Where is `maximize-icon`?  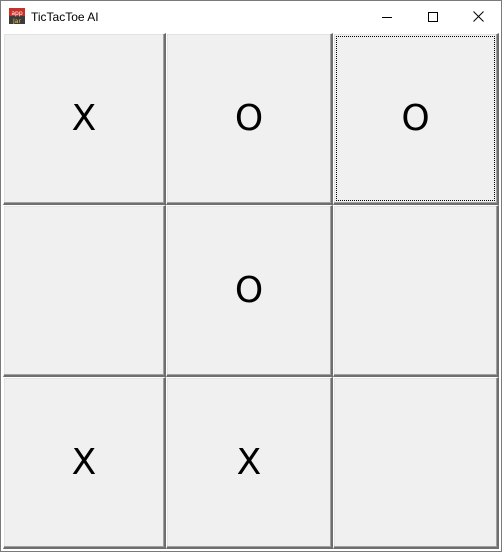
maximize-icon is located at coordinates (433, 16).